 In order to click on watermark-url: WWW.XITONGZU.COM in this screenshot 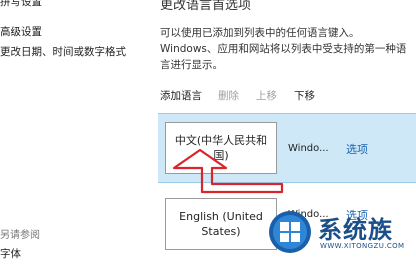, I will do `click(362, 246)`.